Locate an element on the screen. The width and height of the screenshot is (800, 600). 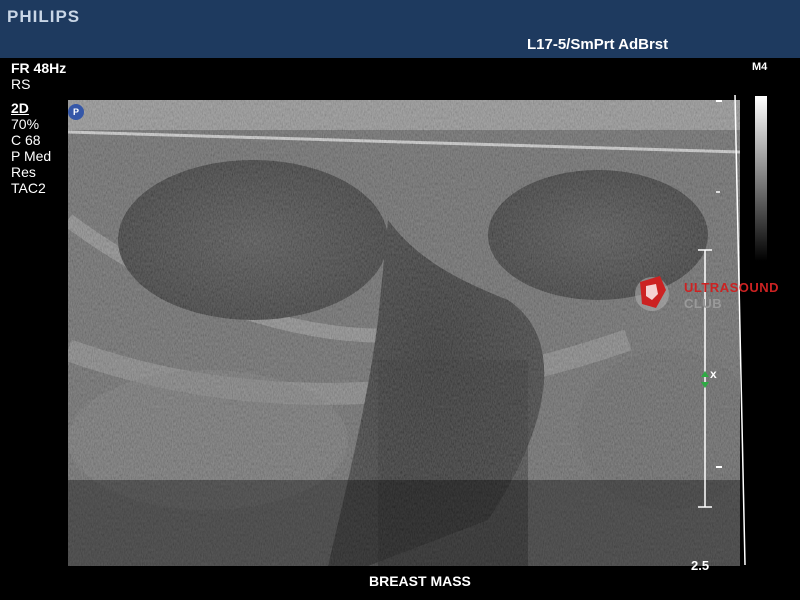
depth-value: 2.5 is located at coordinates (700, 565).